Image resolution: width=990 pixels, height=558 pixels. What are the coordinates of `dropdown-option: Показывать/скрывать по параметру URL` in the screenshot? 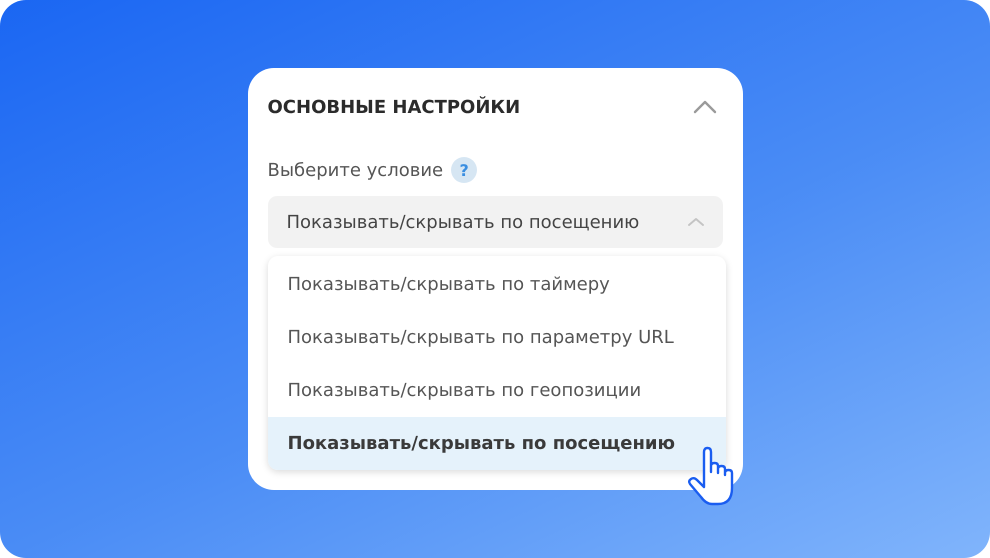 It's located at (497, 337).